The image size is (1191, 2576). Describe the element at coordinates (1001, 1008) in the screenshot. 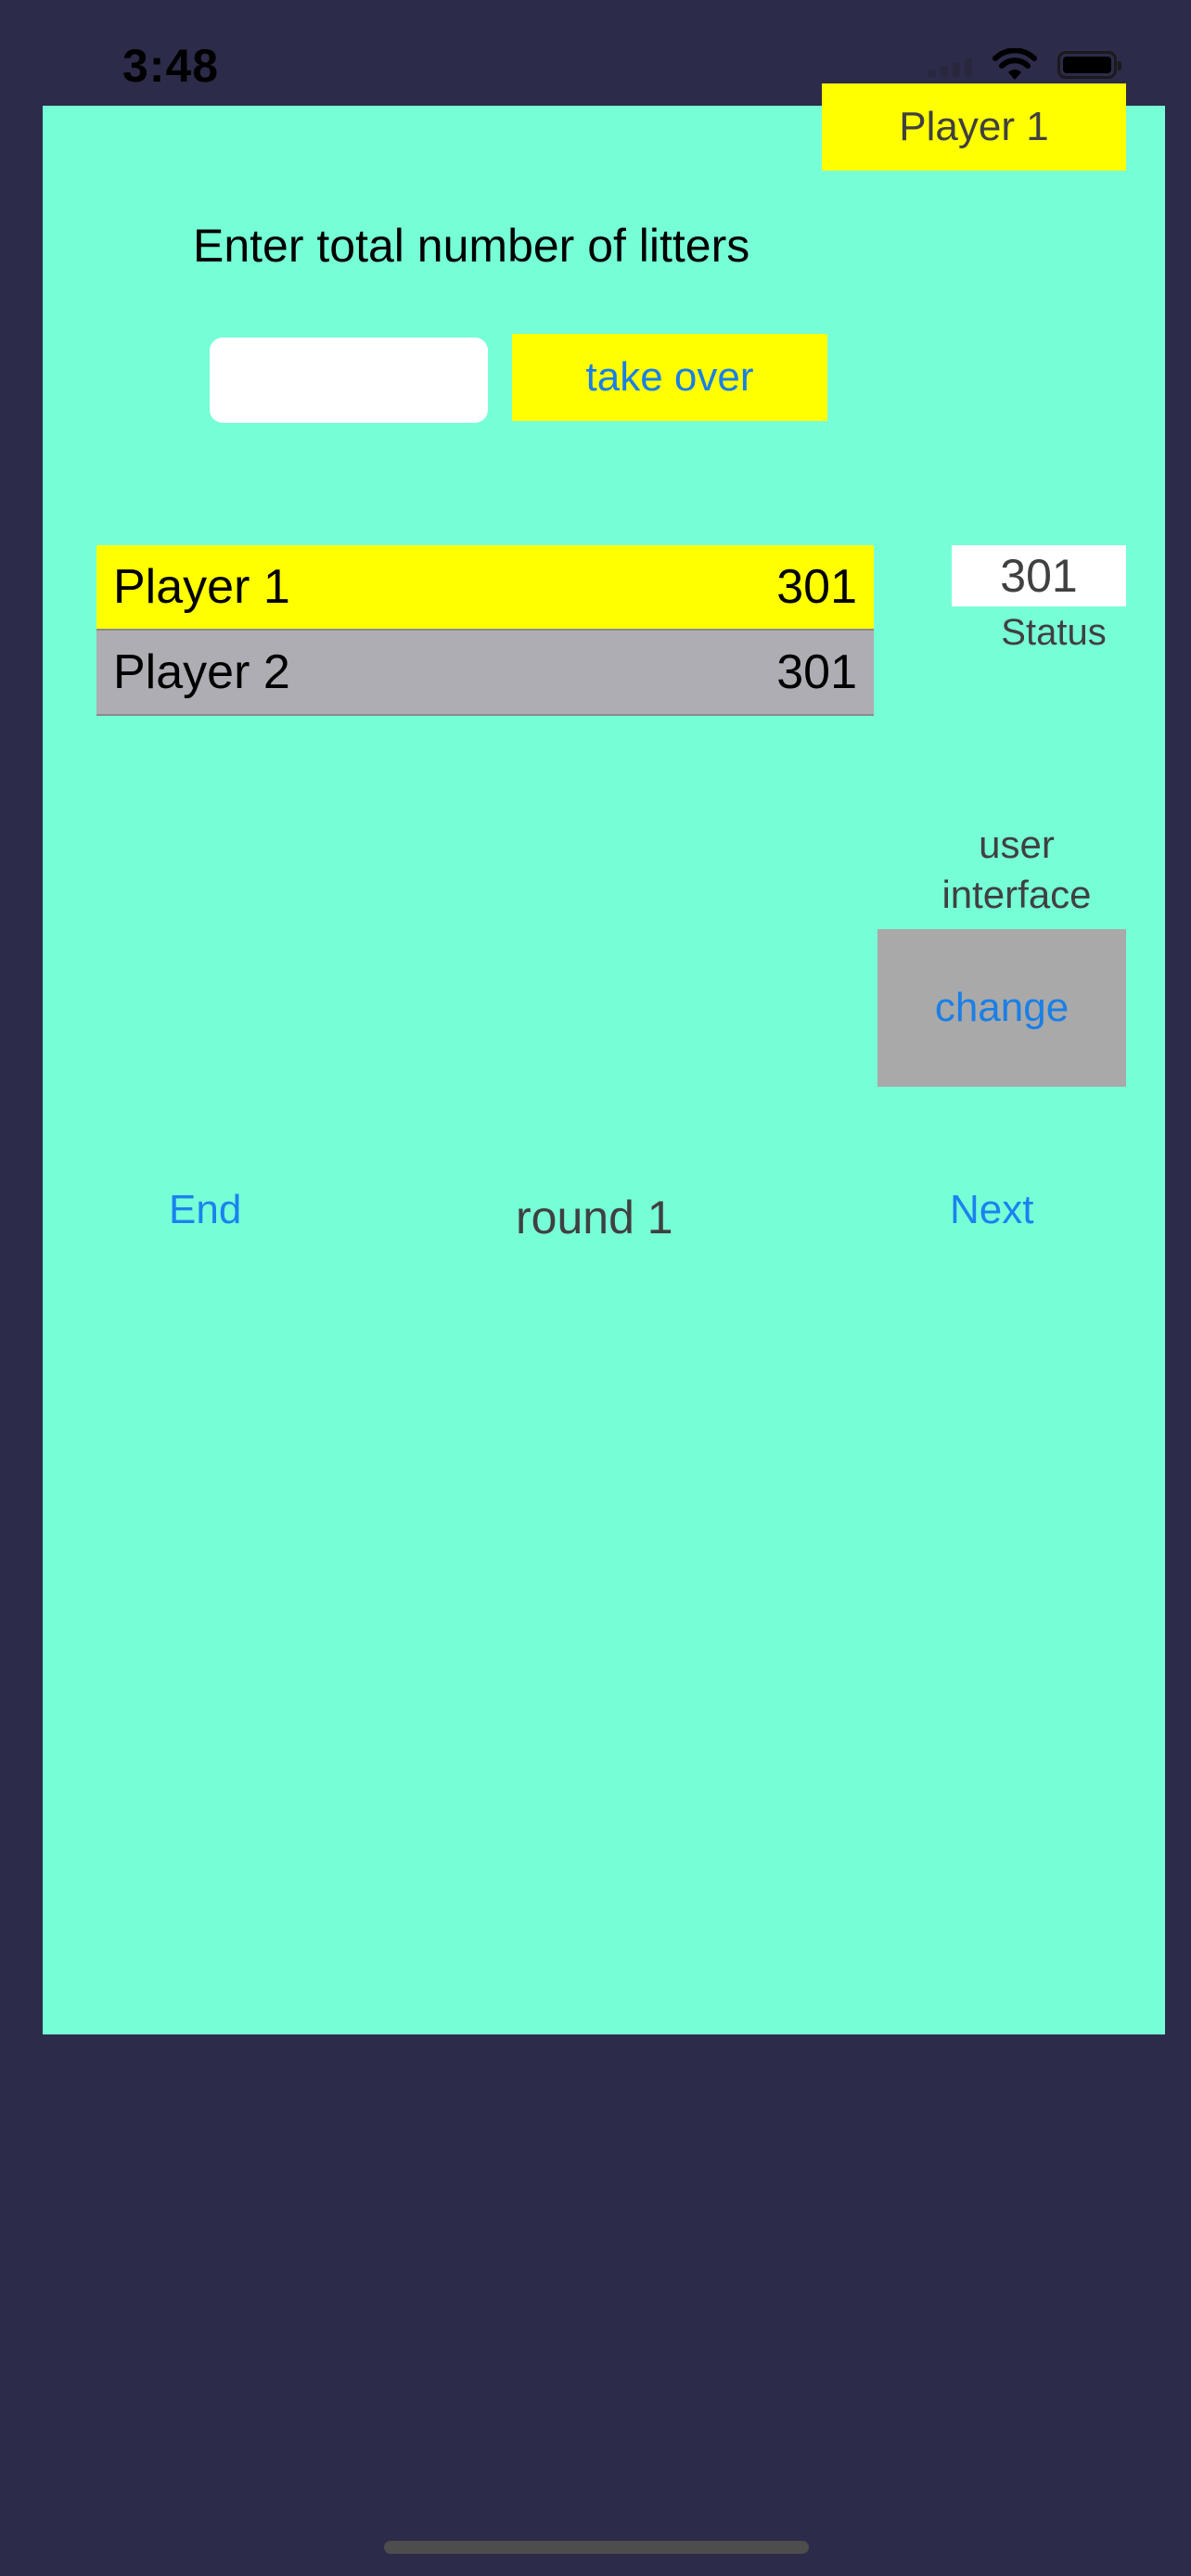

I see `change-interface-button: change` at that location.